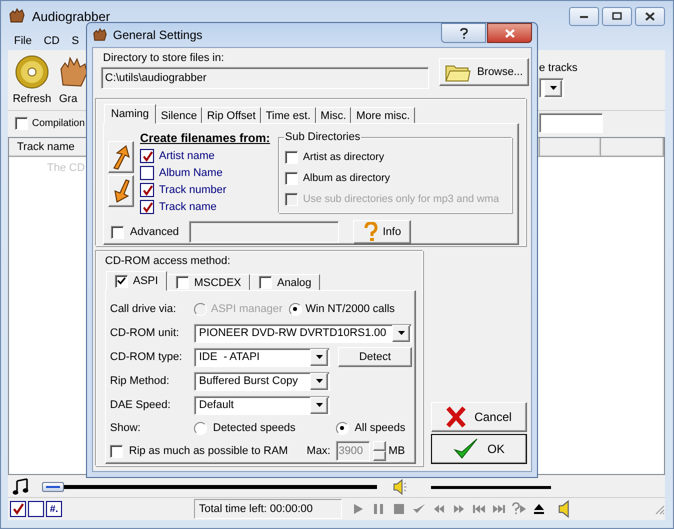 The image size is (674, 529). I want to click on spin-button, so click(379, 451).